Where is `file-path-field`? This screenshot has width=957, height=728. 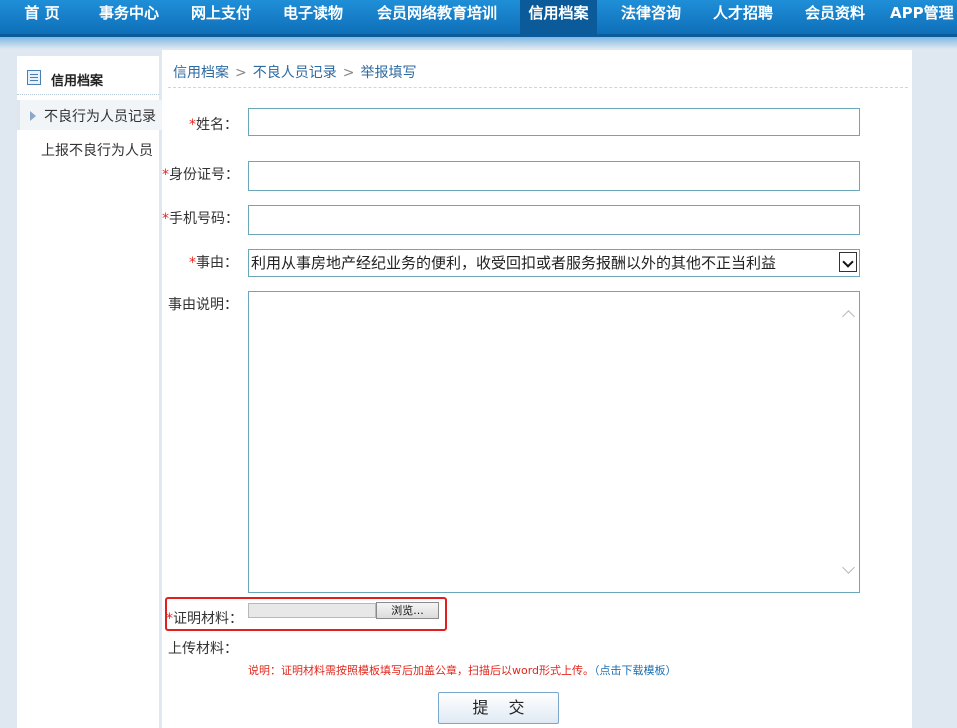 file-path-field is located at coordinates (312, 610).